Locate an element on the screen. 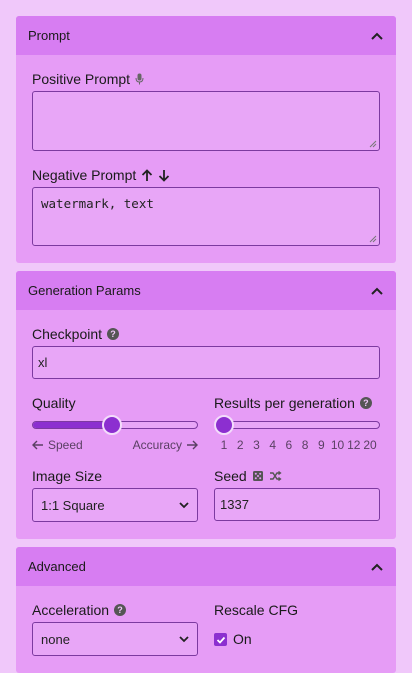 The height and width of the screenshot is (673, 412). checkpoint-label: Checkpoint ? is located at coordinates (76, 334).